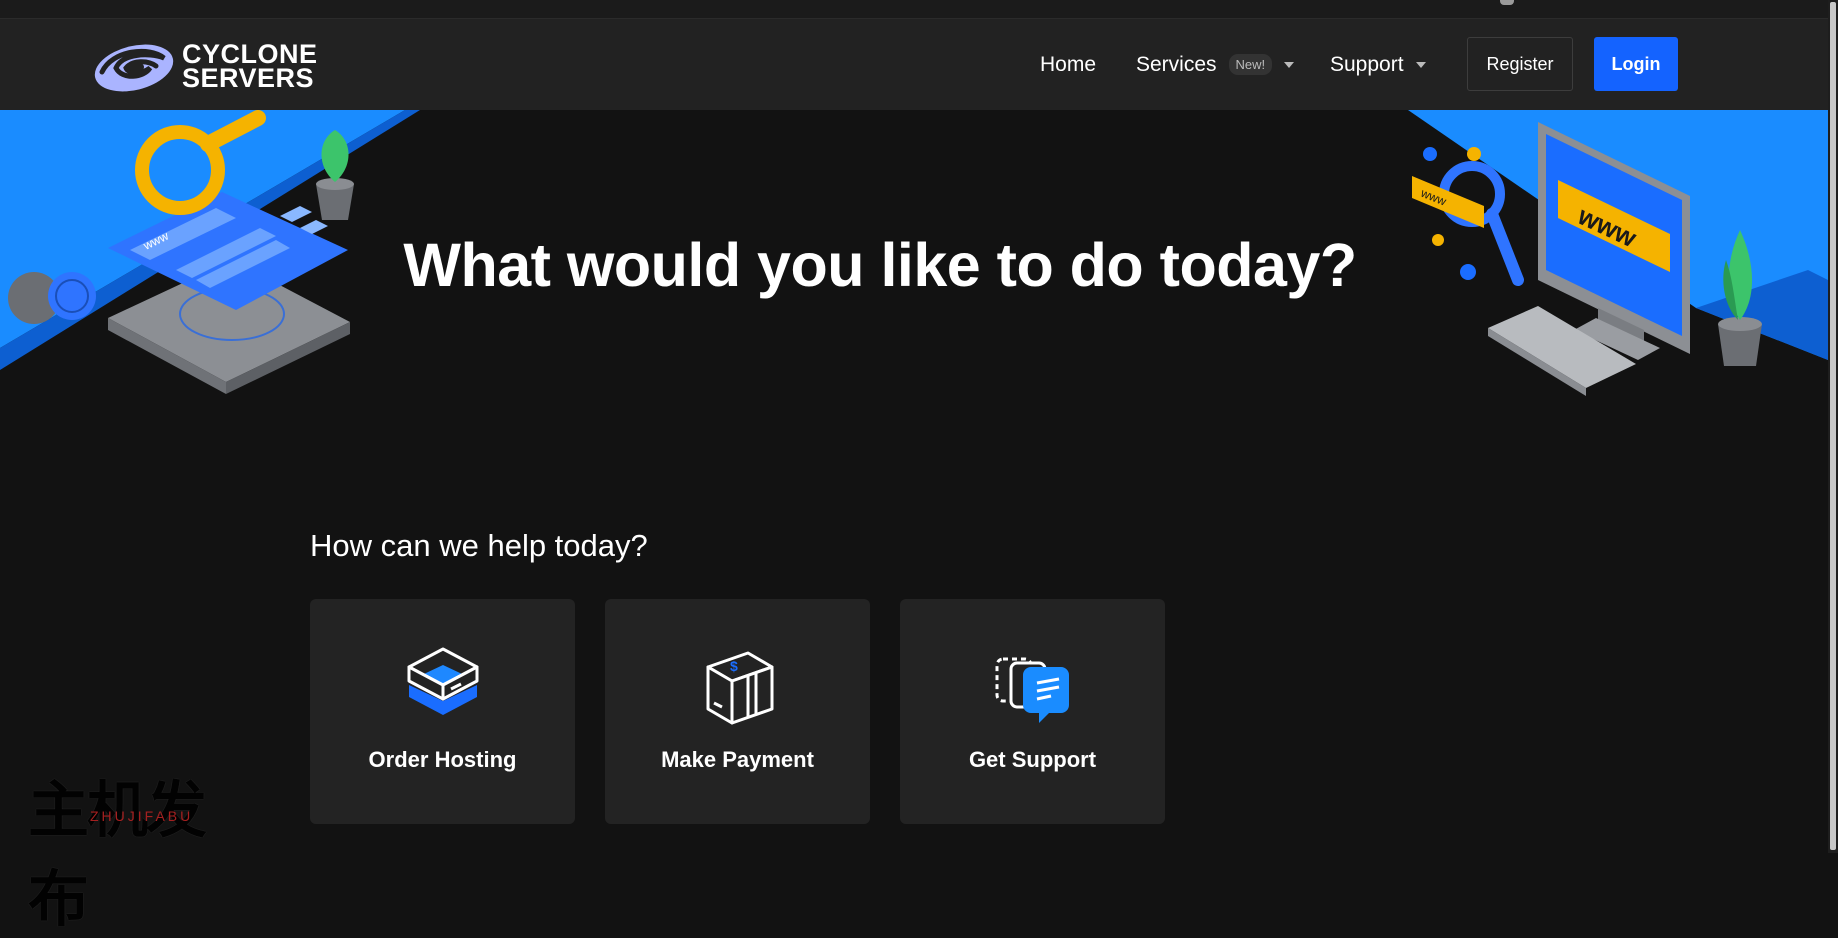 The width and height of the screenshot is (1838, 938). I want to click on server-box-icon, so click(443, 681).